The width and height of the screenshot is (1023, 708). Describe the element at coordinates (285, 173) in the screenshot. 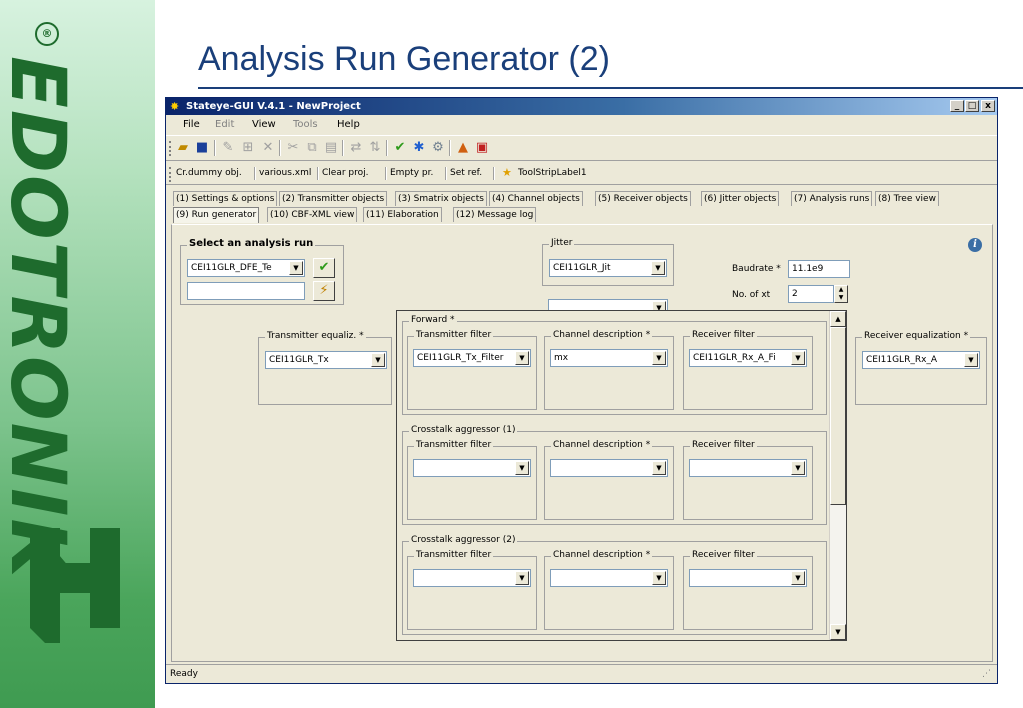

I see `various-xml-button: various.xml` at that location.